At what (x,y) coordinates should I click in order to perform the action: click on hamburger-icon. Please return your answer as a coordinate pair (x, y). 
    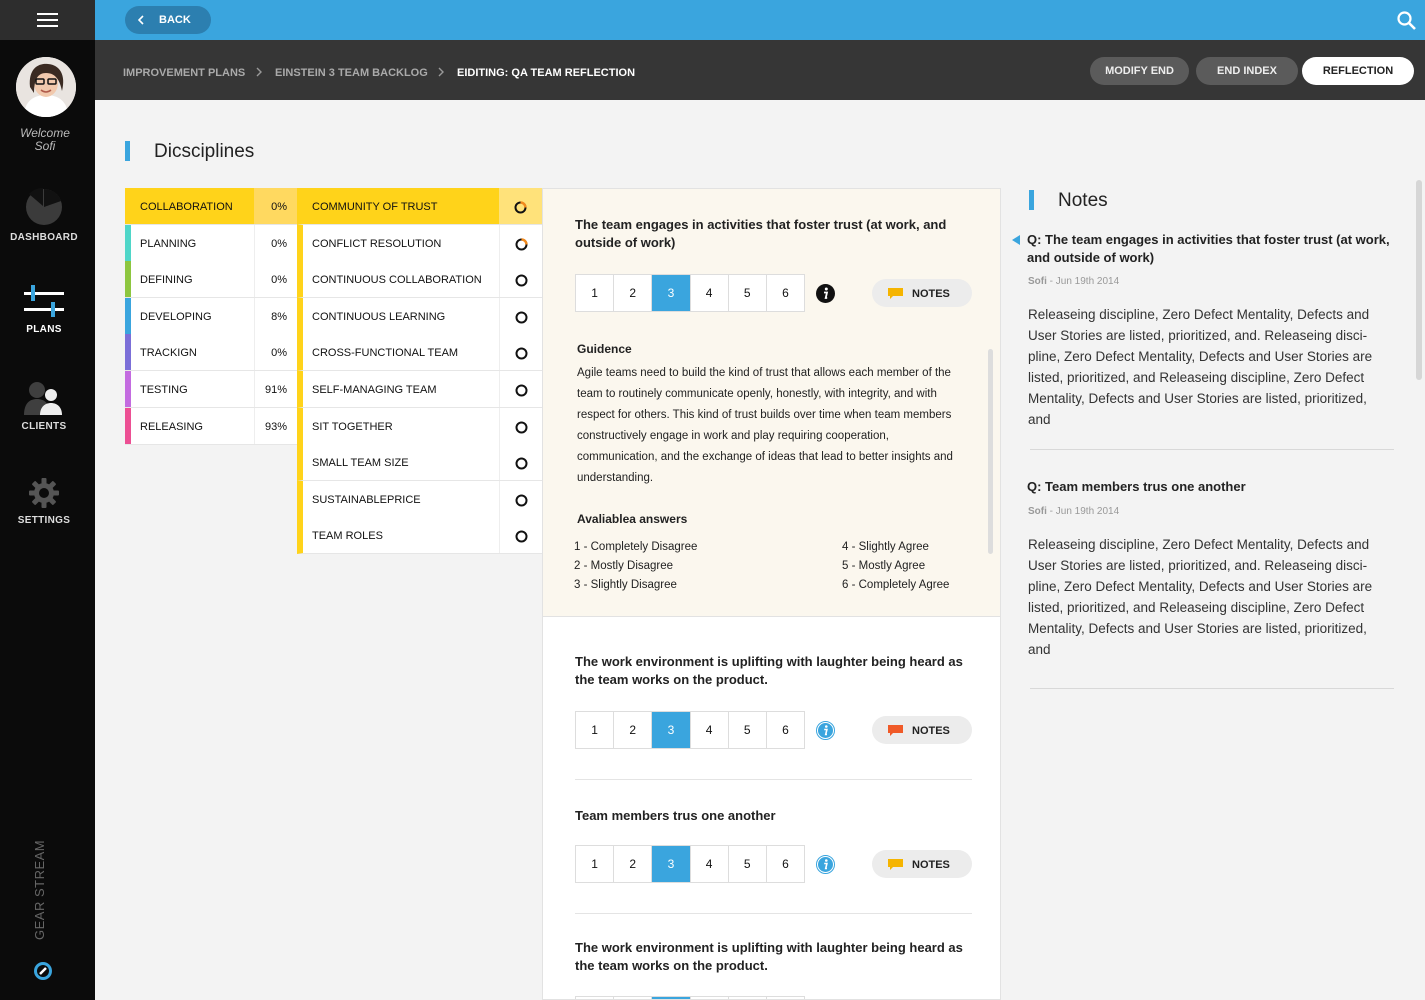
    Looking at the image, I should click on (47, 20).